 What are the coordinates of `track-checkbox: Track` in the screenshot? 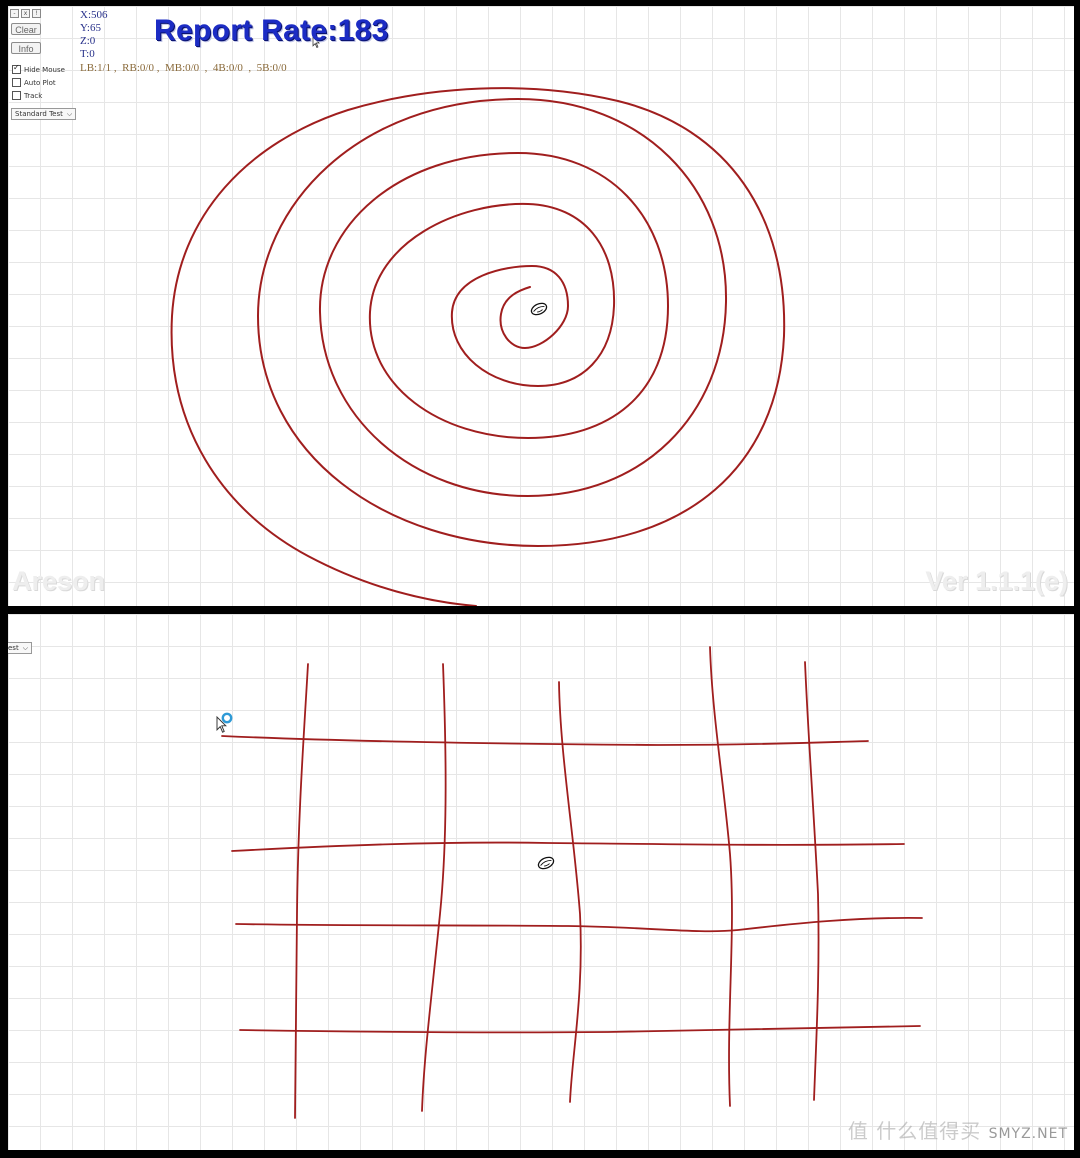 It's located at (27, 95).